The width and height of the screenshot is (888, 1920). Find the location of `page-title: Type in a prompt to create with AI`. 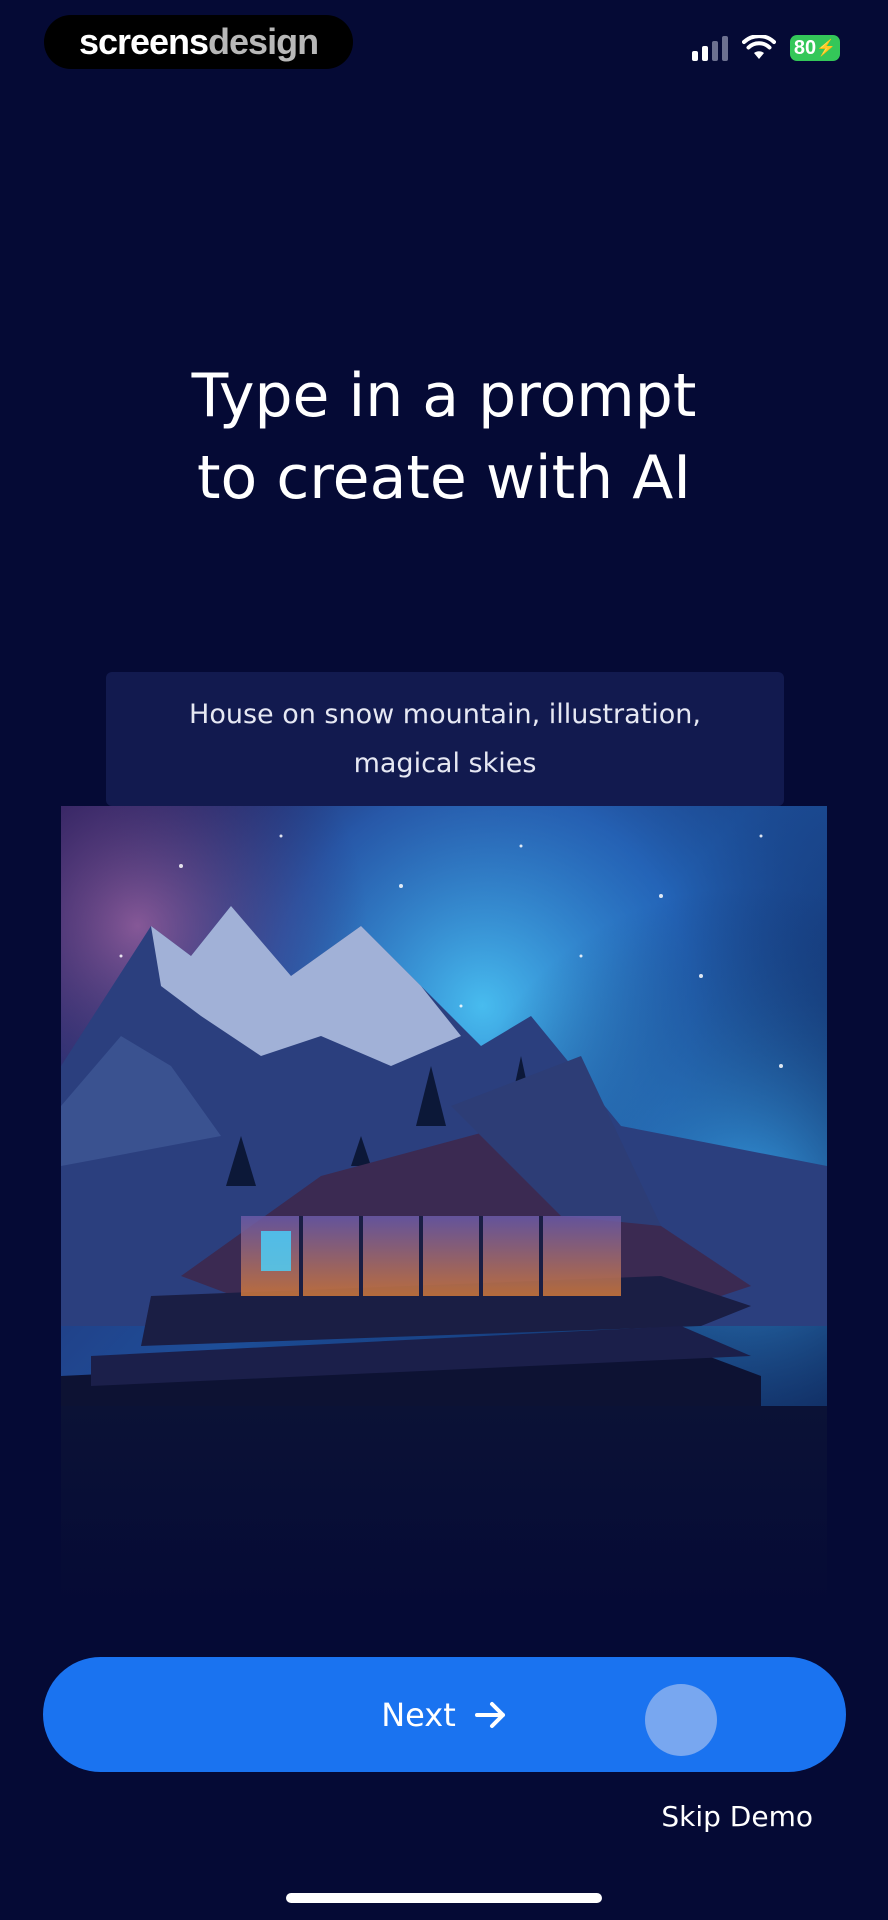

page-title: Type in a prompt to create with AI is located at coordinates (444, 437).